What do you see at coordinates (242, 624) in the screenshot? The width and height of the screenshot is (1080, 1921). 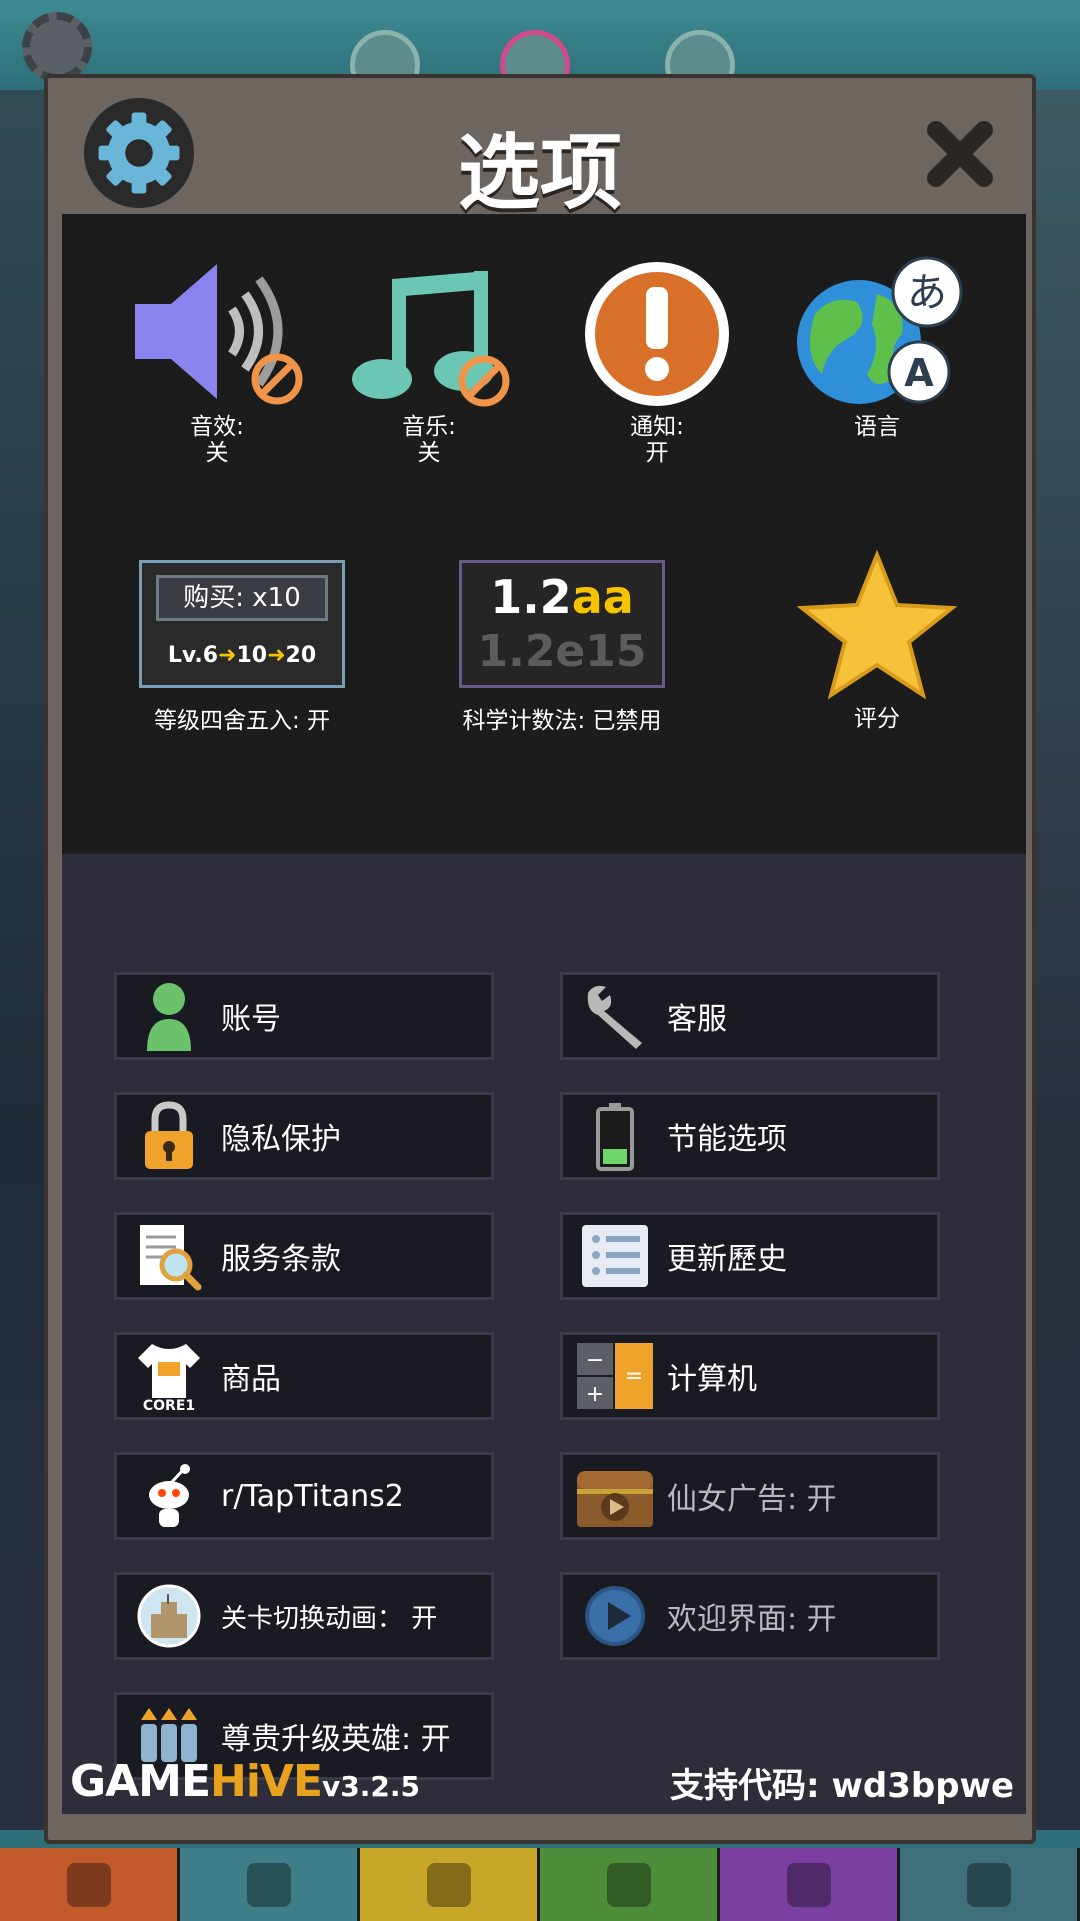 I see `round-levels-preview: 购买: x10 Lv.6➜10➜20` at bounding box center [242, 624].